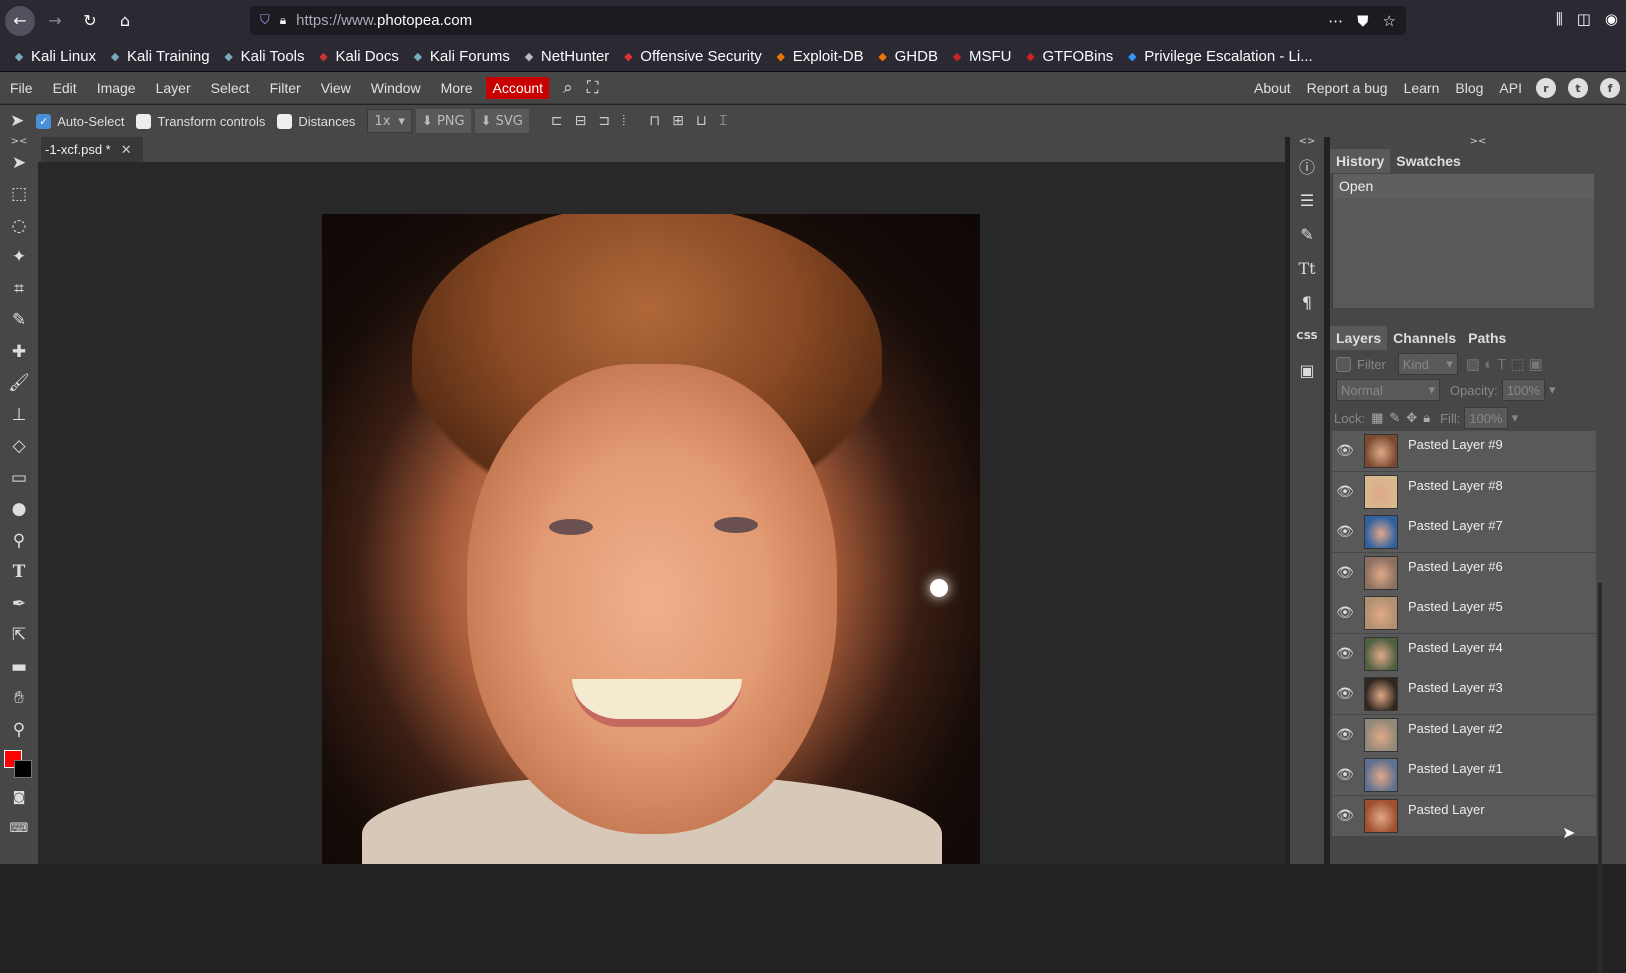 Image resolution: width=1626 pixels, height=973 pixels. What do you see at coordinates (23, 768) in the screenshot?
I see `background-color-swatch` at bounding box center [23, 768].